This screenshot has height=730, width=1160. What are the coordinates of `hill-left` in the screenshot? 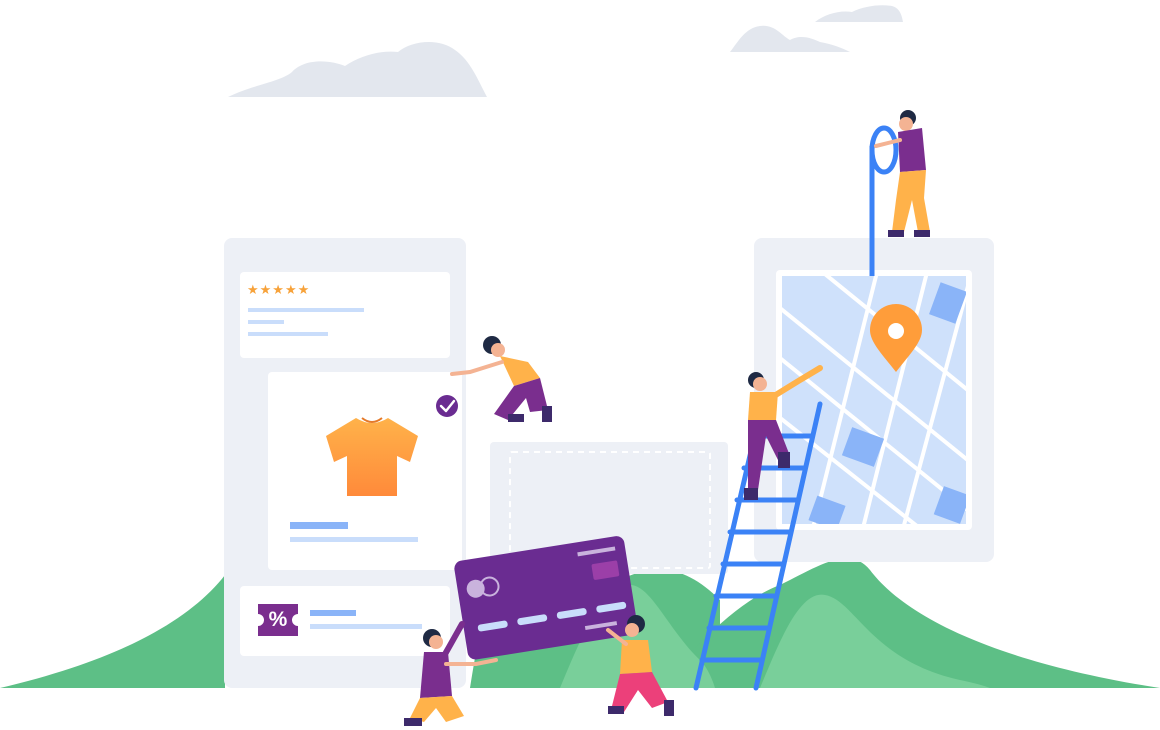 It's located at (112, 631).